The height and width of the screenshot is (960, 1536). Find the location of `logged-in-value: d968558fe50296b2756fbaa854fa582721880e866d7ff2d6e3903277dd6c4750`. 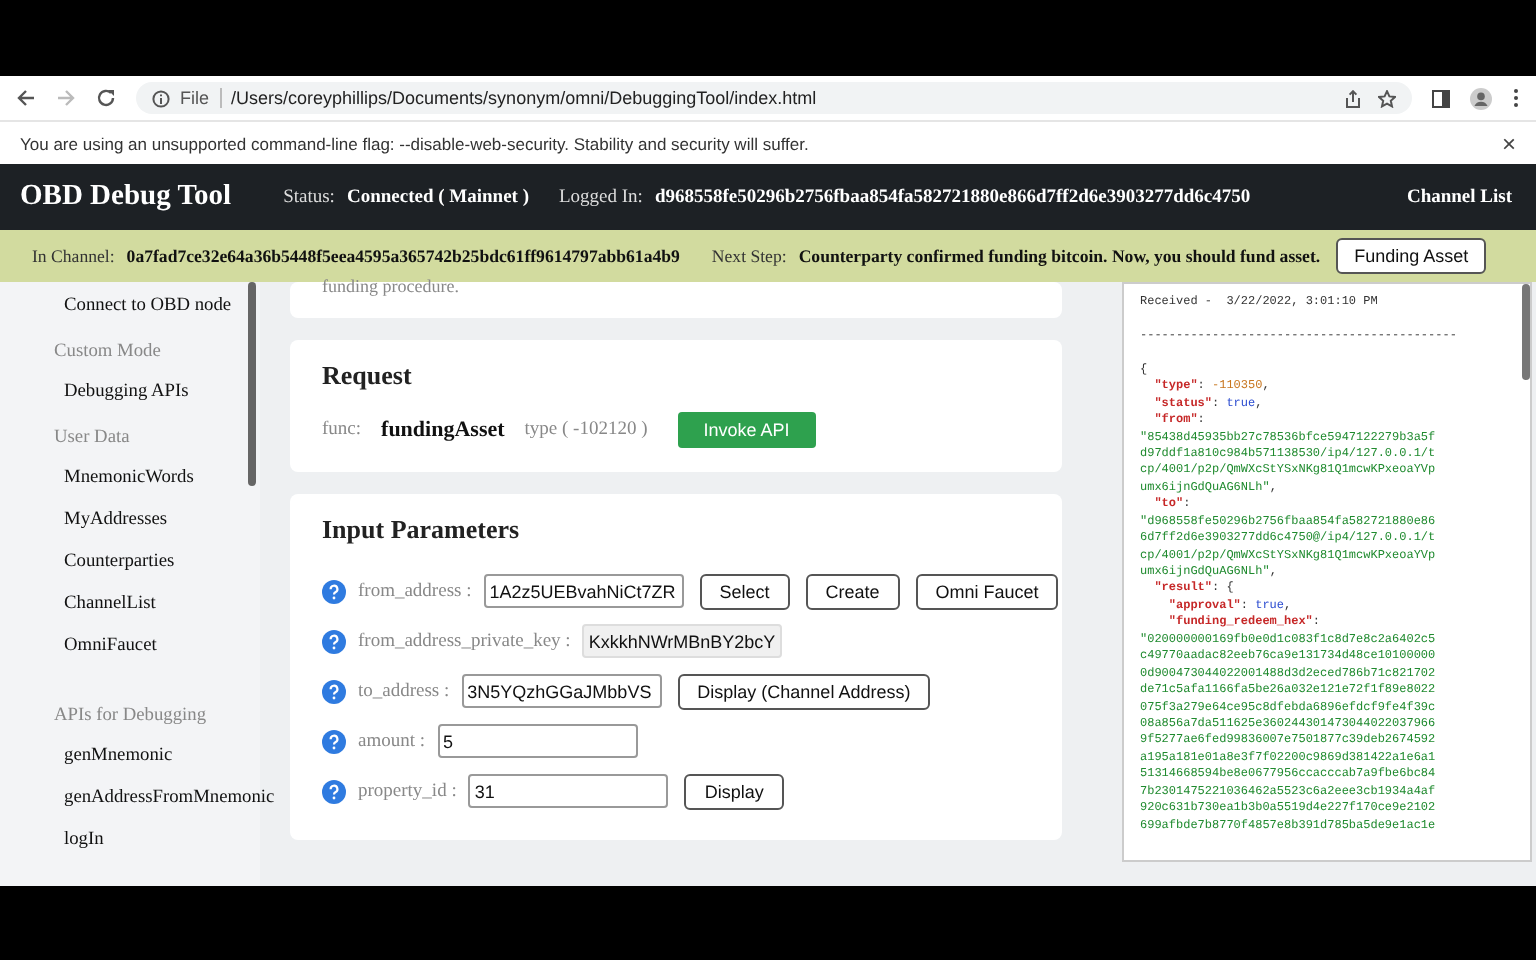

logged-in-value: d968558fe50296b2756fbaa854fa582721880e866d7ff2d6e3903277dd6c4750 is located at coordinates (952, 197).